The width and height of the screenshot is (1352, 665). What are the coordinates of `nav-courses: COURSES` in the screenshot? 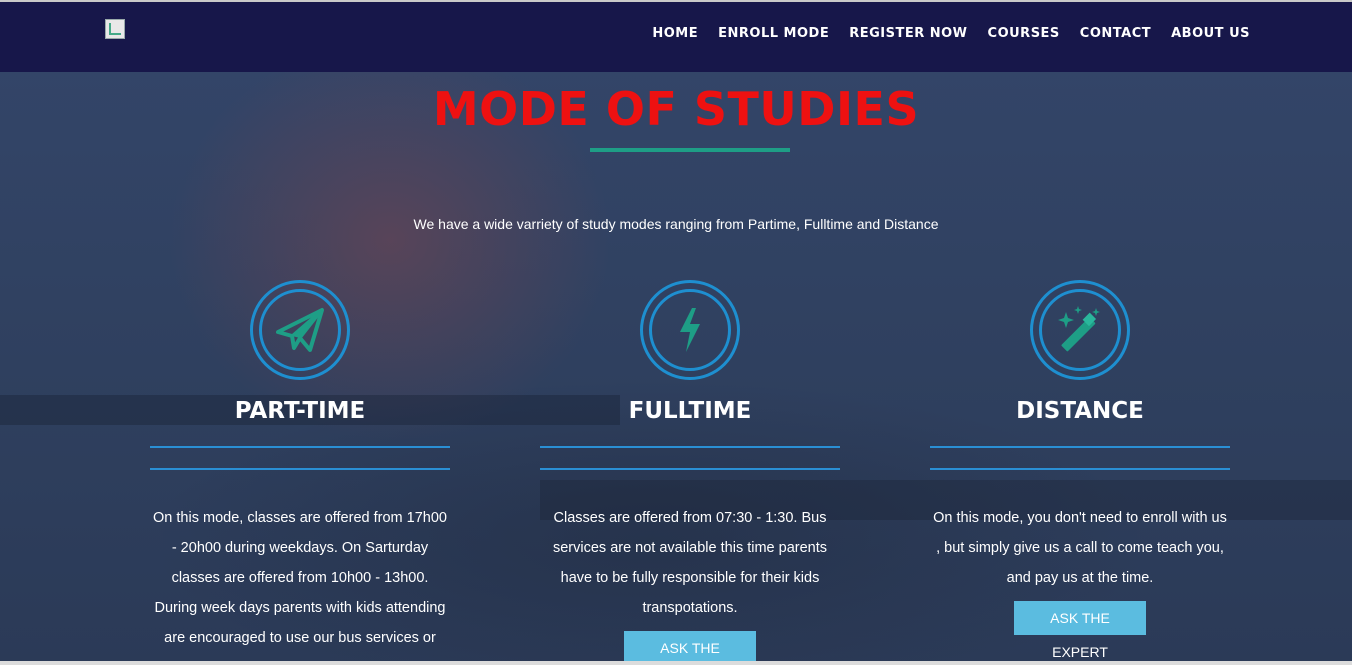 It's located at (1024, 33).